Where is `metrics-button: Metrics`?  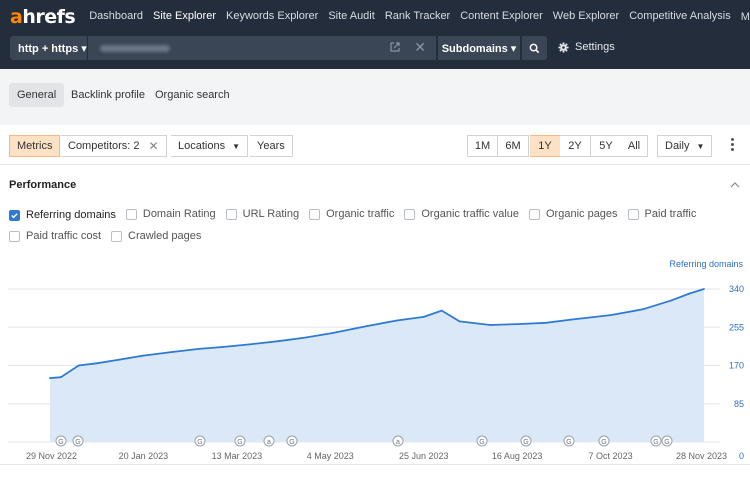 metrics-button: Metrics is located at coordinates (35, 146).